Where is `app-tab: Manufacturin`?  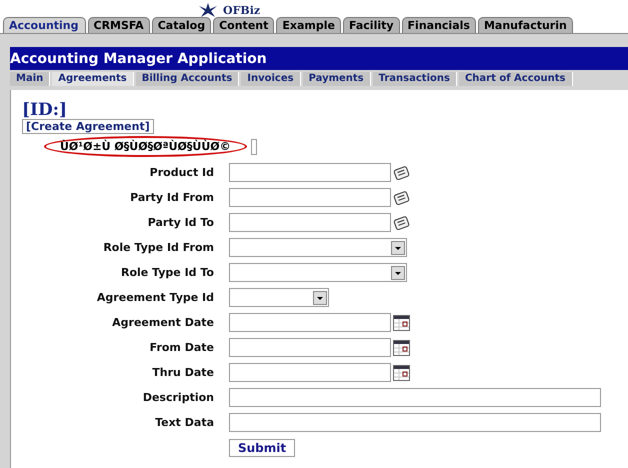
app-tab: Manufacturin is located at coordinates (525, 25).